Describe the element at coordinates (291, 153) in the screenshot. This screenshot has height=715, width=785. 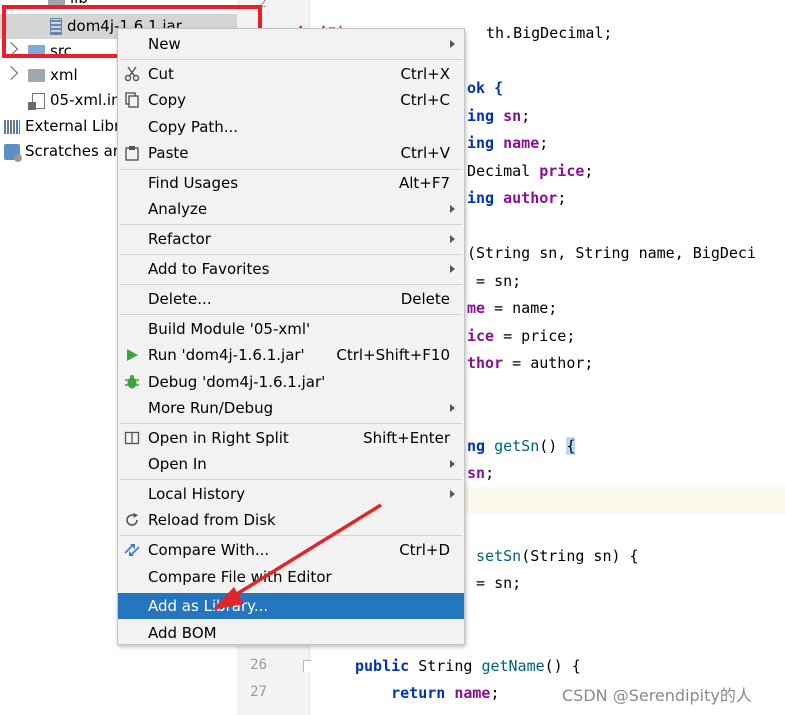
I see `menu-item-paste: Paste Ctrl+V` at that location.